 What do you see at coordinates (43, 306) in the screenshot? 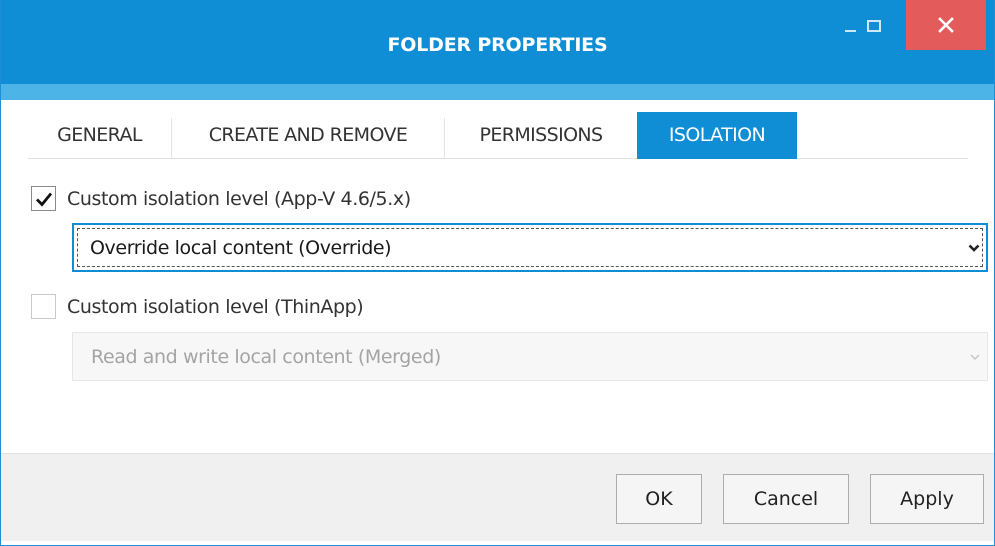
I see `thinapp-isolation-checkbox` at bounding box center [43, 306].